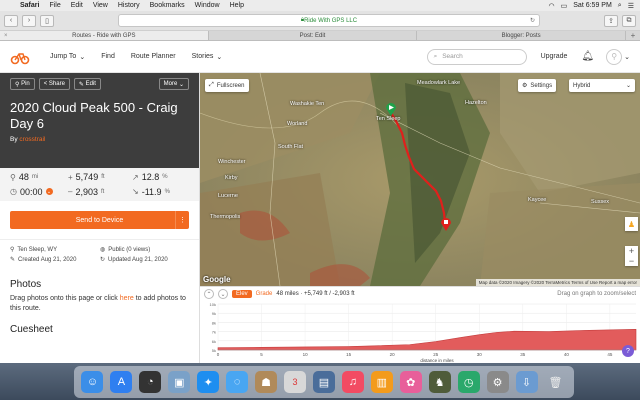 This screenshot has height=400, width=640. I want to click on elevation-area, so click(427, 339).